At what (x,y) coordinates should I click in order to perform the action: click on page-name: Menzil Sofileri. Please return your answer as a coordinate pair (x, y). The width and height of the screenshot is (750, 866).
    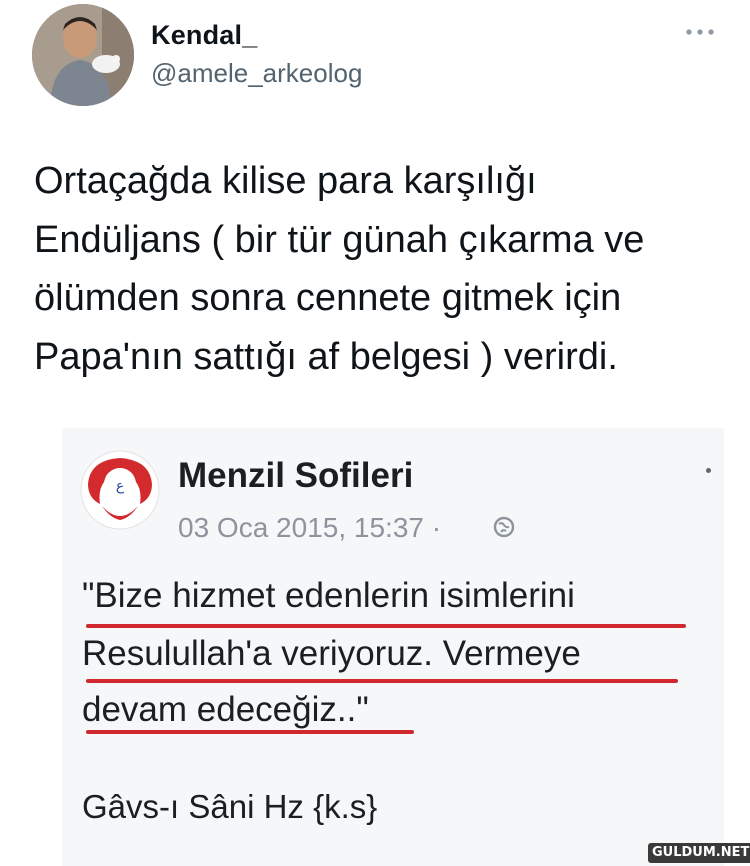
    Looking at the image, I should click on (296, 475).